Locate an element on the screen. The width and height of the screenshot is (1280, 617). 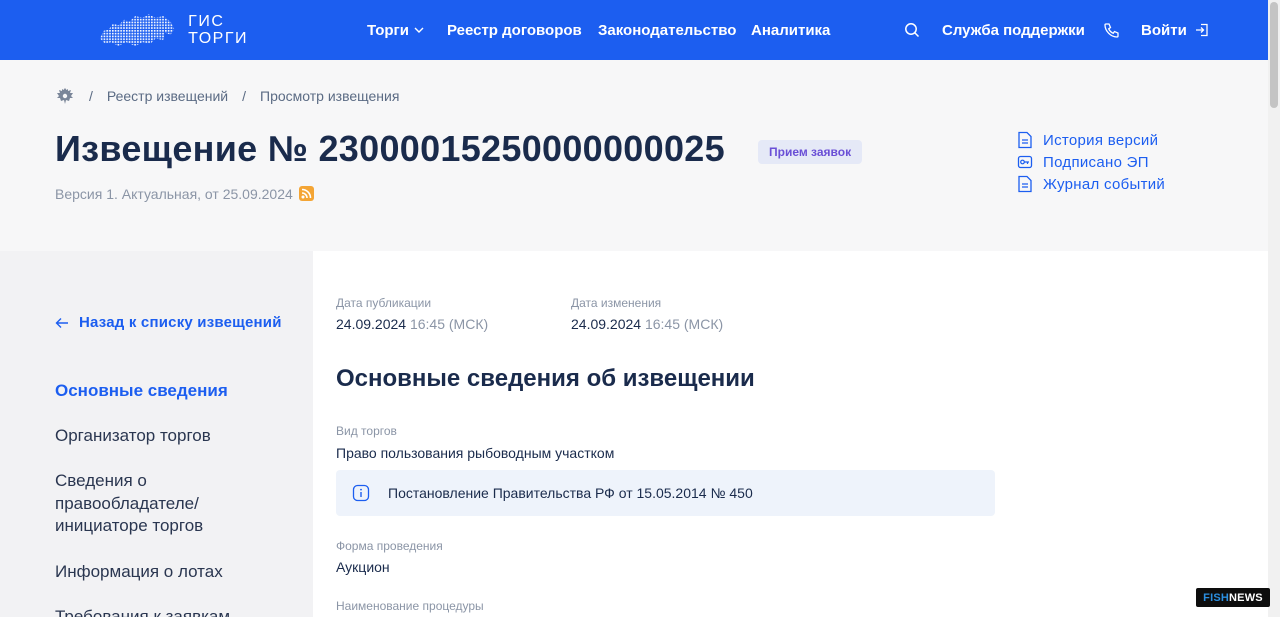
event-log-link: Журнал событий is located at coordinates (1091, 184).